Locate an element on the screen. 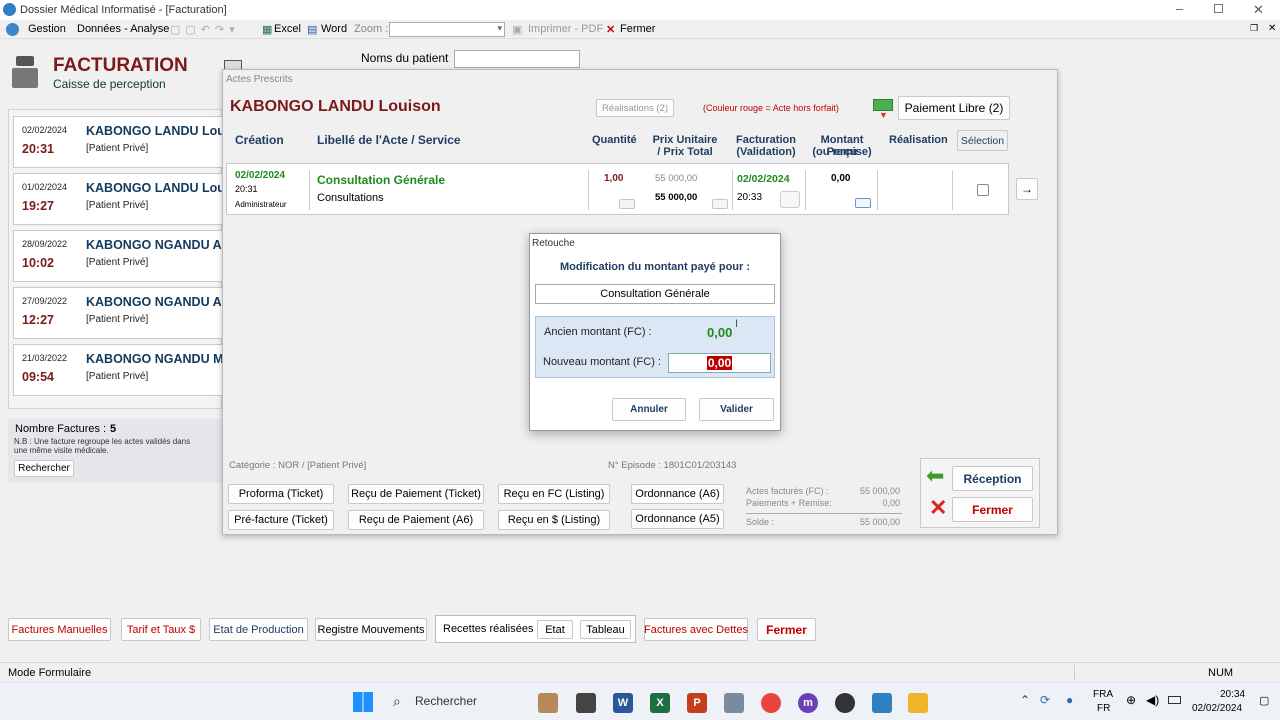 This screenshot has height=720, width=1280. etat-production-button: Etat de Production is located at coordinates (258, 629).